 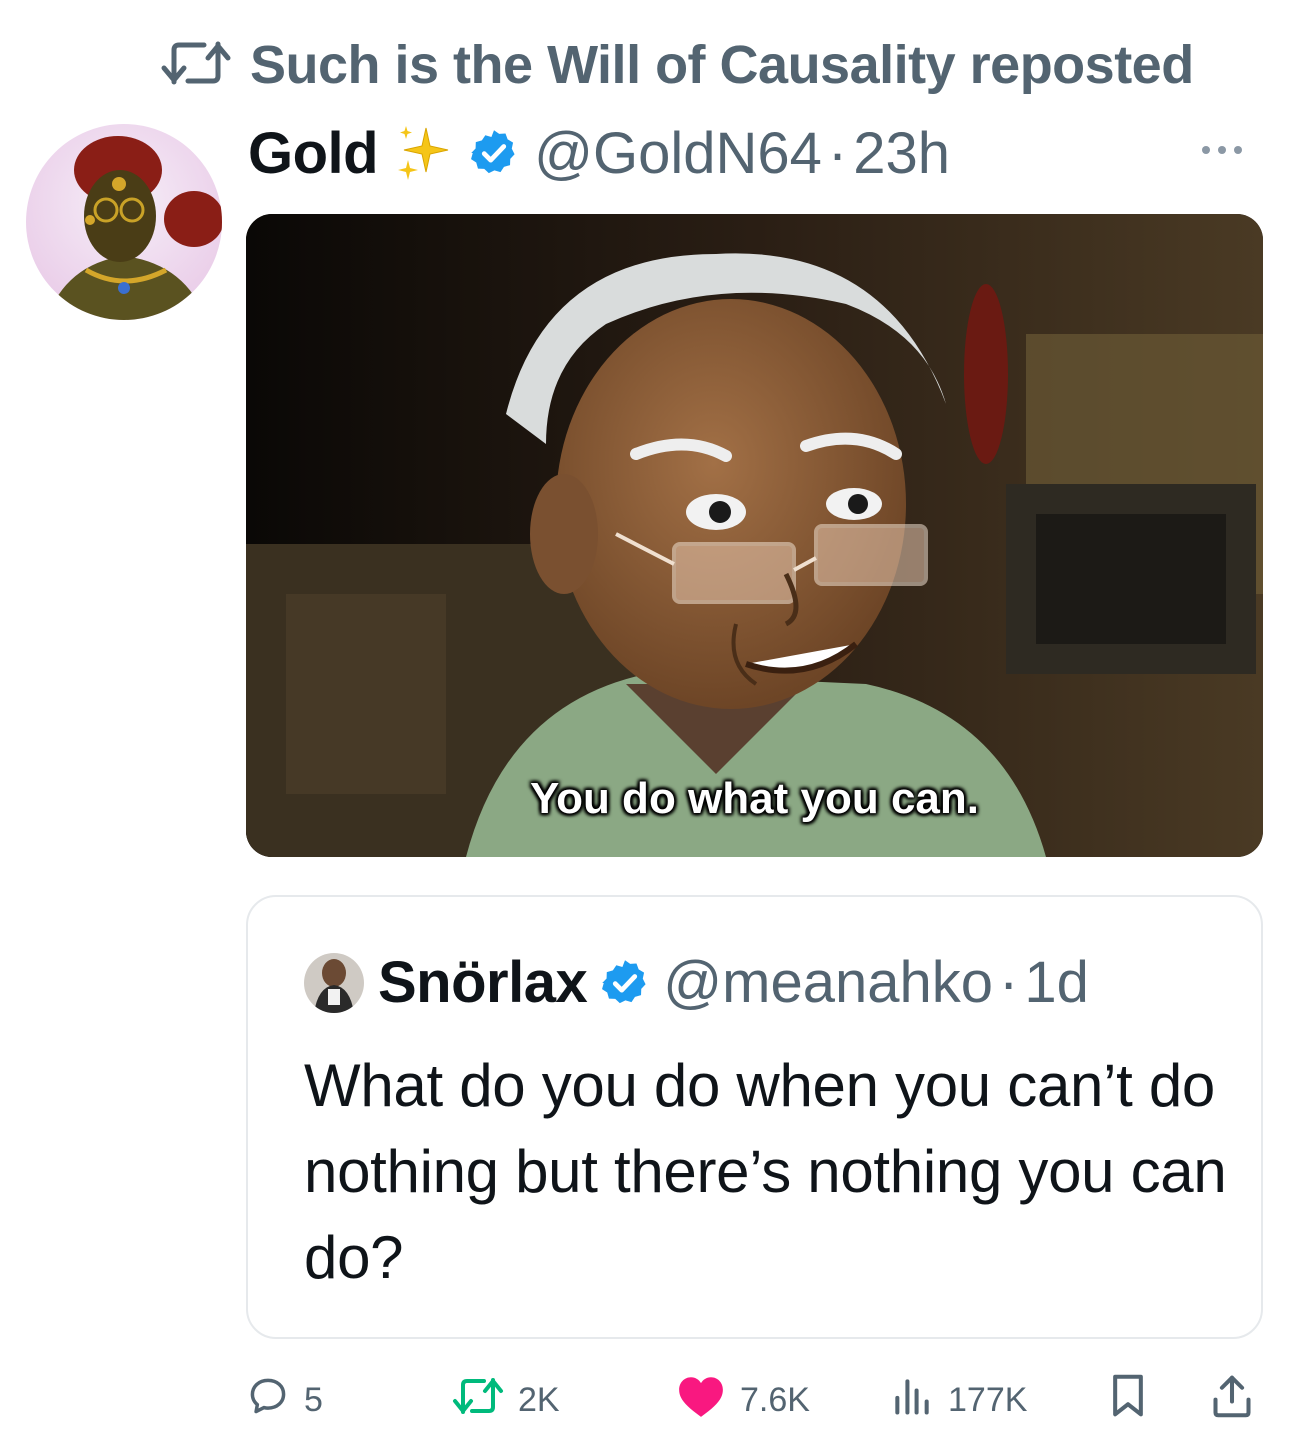 I want to click on repost-context: Such is the Will of Causality reposted, so click(x=677, y=65).